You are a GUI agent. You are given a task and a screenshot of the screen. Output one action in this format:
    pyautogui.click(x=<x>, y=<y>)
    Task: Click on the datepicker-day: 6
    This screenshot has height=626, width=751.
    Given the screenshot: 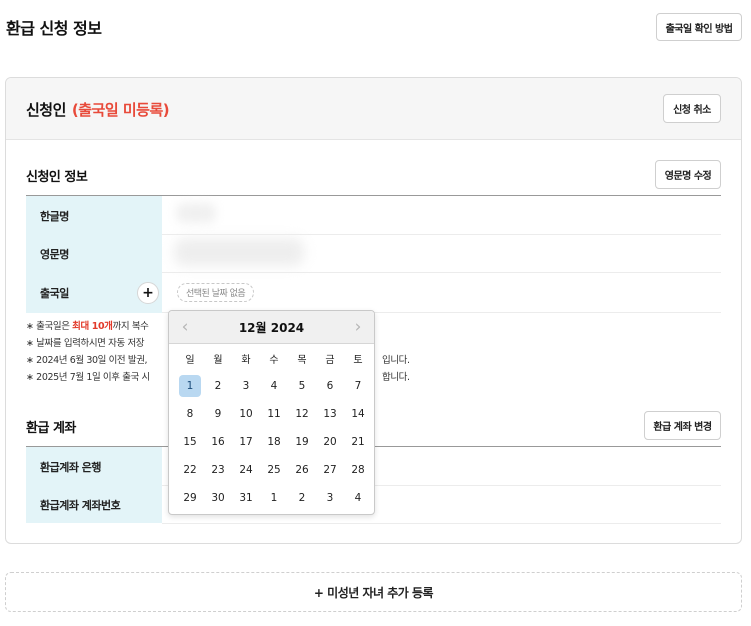 What is the action you would take?
    pyautogui.click(x=330, y=386)
    